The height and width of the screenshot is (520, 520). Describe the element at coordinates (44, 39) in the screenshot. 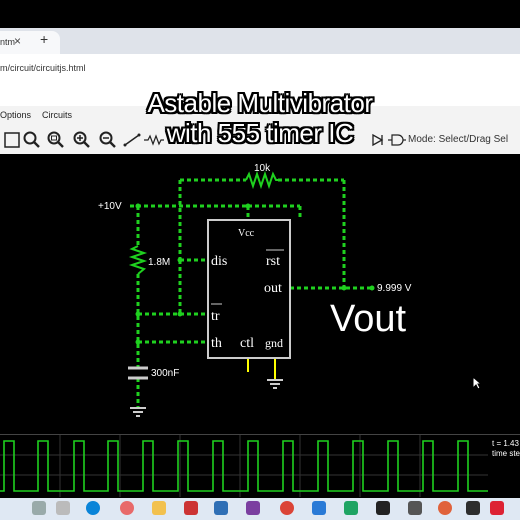

I see `new-tab-button: +` at that location.